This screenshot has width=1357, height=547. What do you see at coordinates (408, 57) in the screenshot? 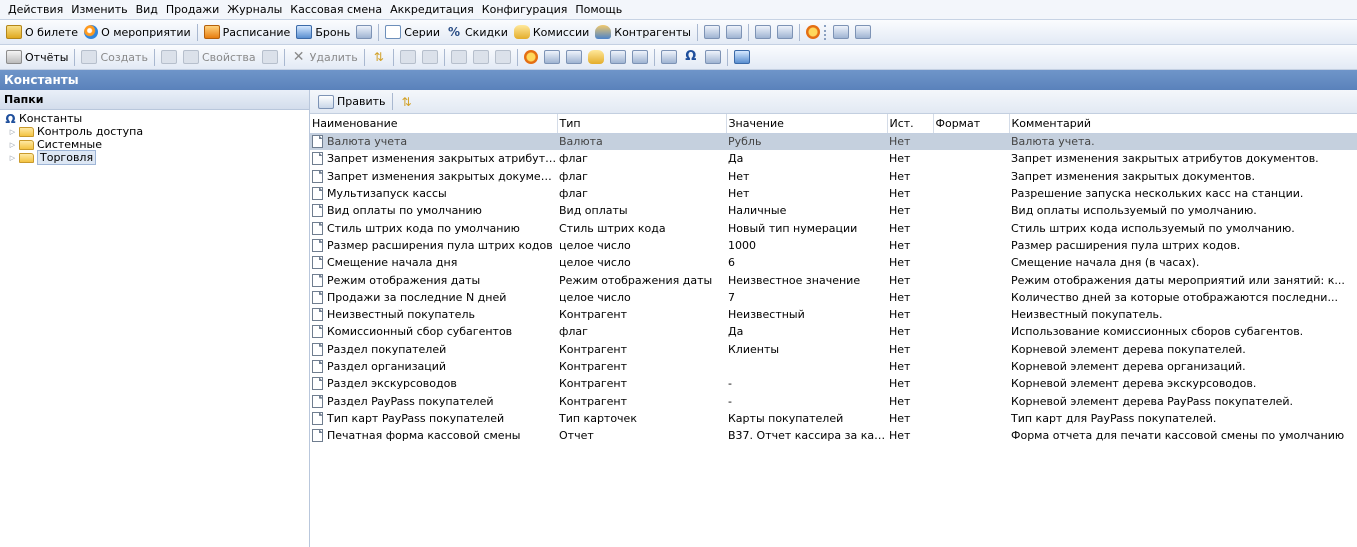
I see `preview-button` at bounding box center [408, 57].